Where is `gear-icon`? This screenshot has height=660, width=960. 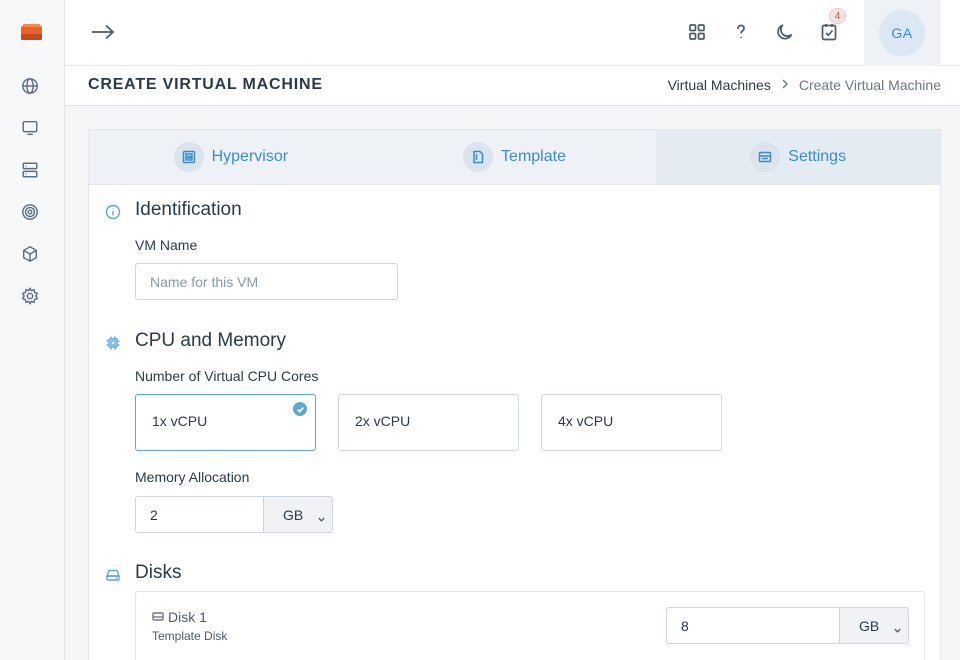
gear-icon is located at coordinates (30, 296).